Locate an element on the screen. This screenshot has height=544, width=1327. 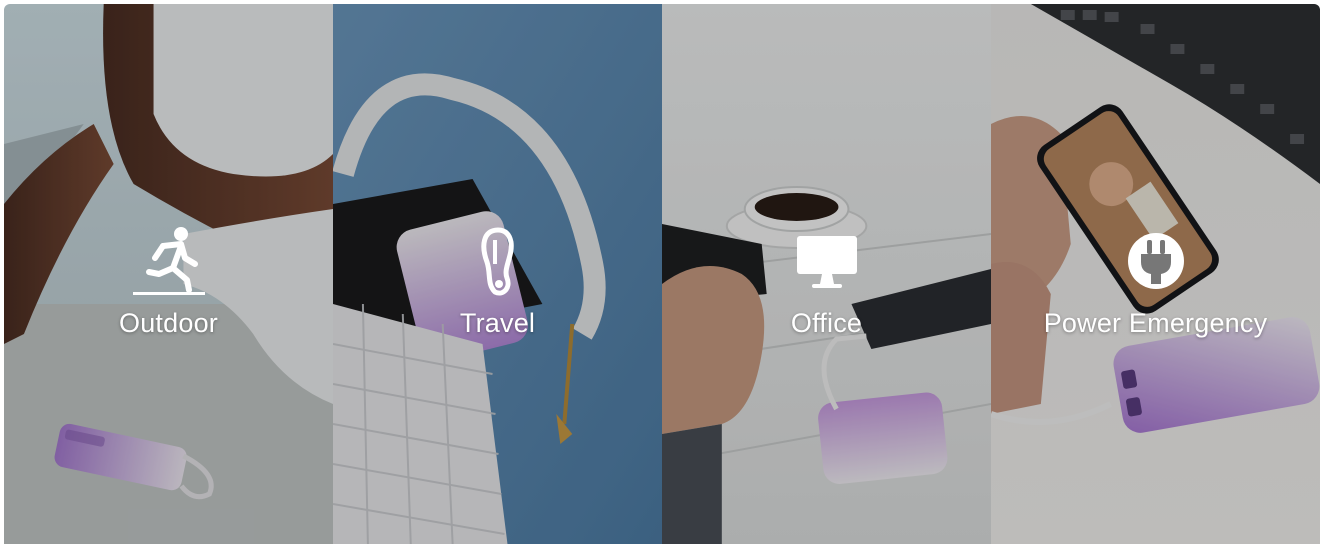
scenario-label: Travel is located at coordinates (497, 323).